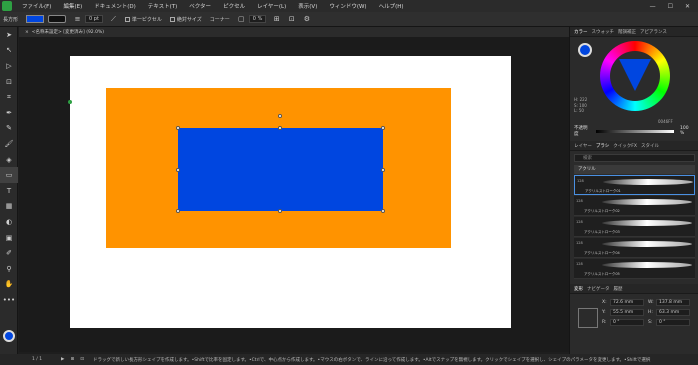 The image size is (698, 365). What do you see at coordinates (634, 248) in the screenshot?
I see `brush-item: 128 アクリルストローク04` at bounding box center [634, 248].